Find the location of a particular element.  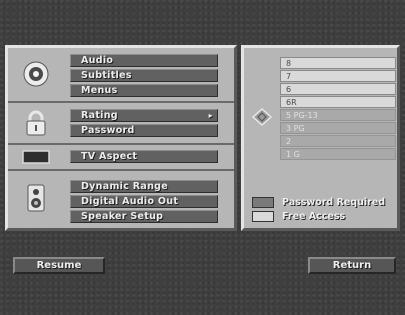

password-required-swatch is located at coordinates (263, 202).